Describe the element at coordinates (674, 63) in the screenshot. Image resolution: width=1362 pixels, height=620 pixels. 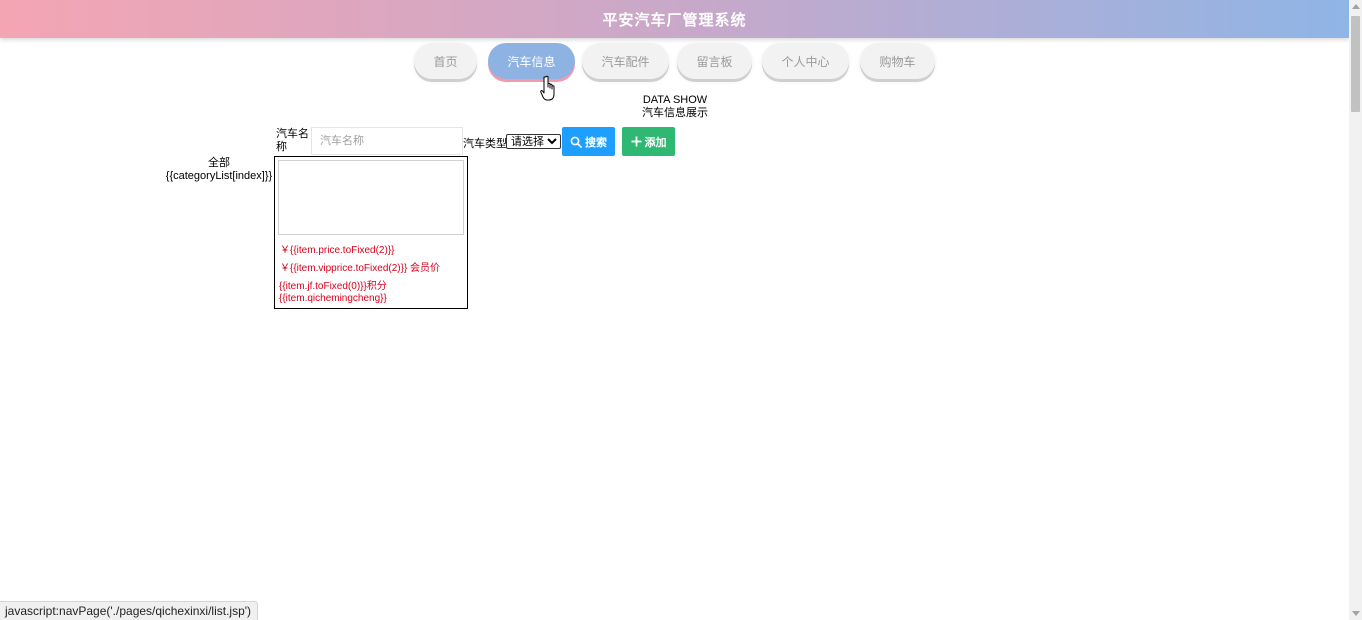
I see `main-nav: 首页 汽车信息 汽车配件 留言板 个人中心 购物车` at that location.